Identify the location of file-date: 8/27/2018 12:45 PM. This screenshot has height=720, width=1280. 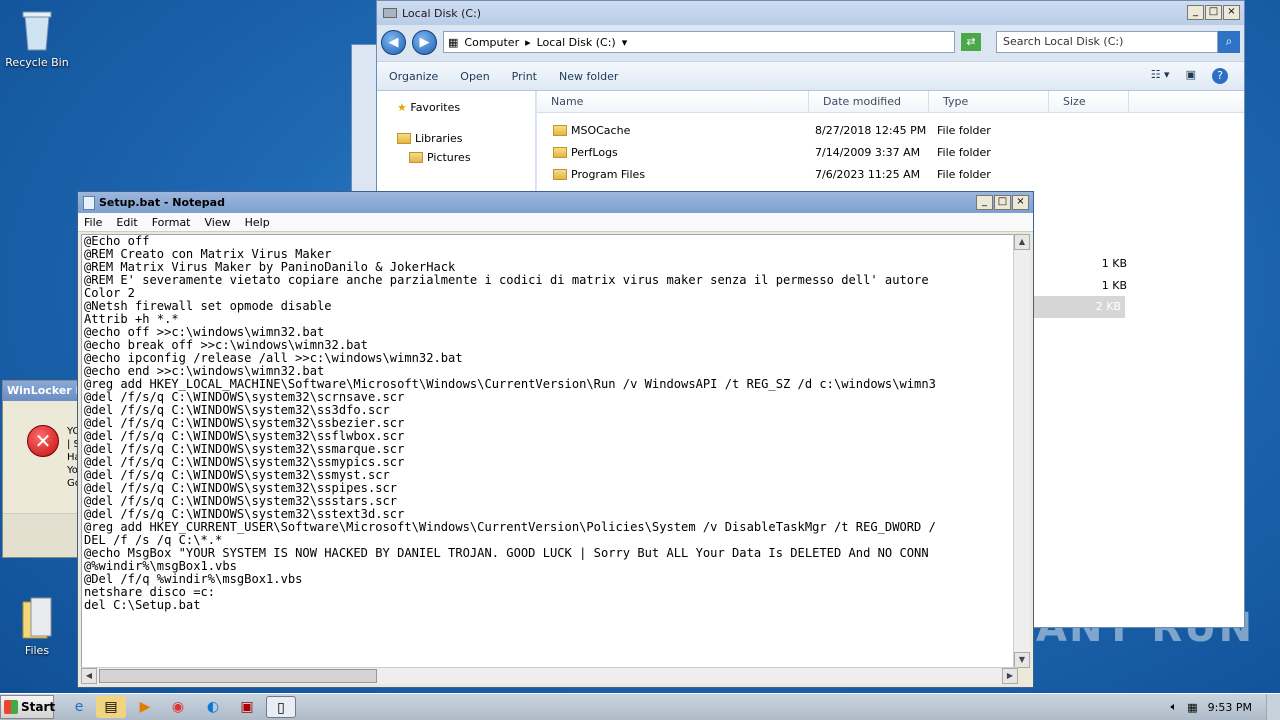
(871, 130).